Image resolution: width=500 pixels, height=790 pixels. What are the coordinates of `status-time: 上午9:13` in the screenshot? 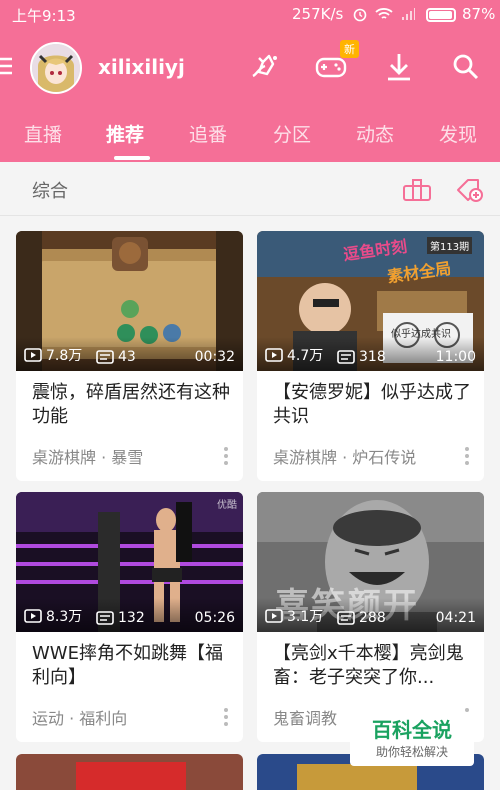 It's located at (44, 16).